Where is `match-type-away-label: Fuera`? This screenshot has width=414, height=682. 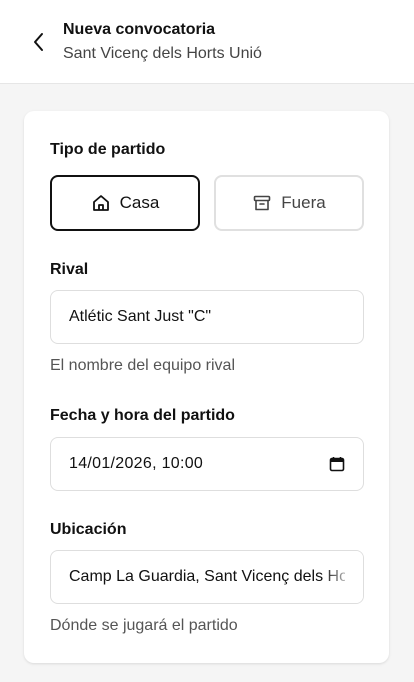
match-type-away-label: Fuera is located at coordinates (303, 202).